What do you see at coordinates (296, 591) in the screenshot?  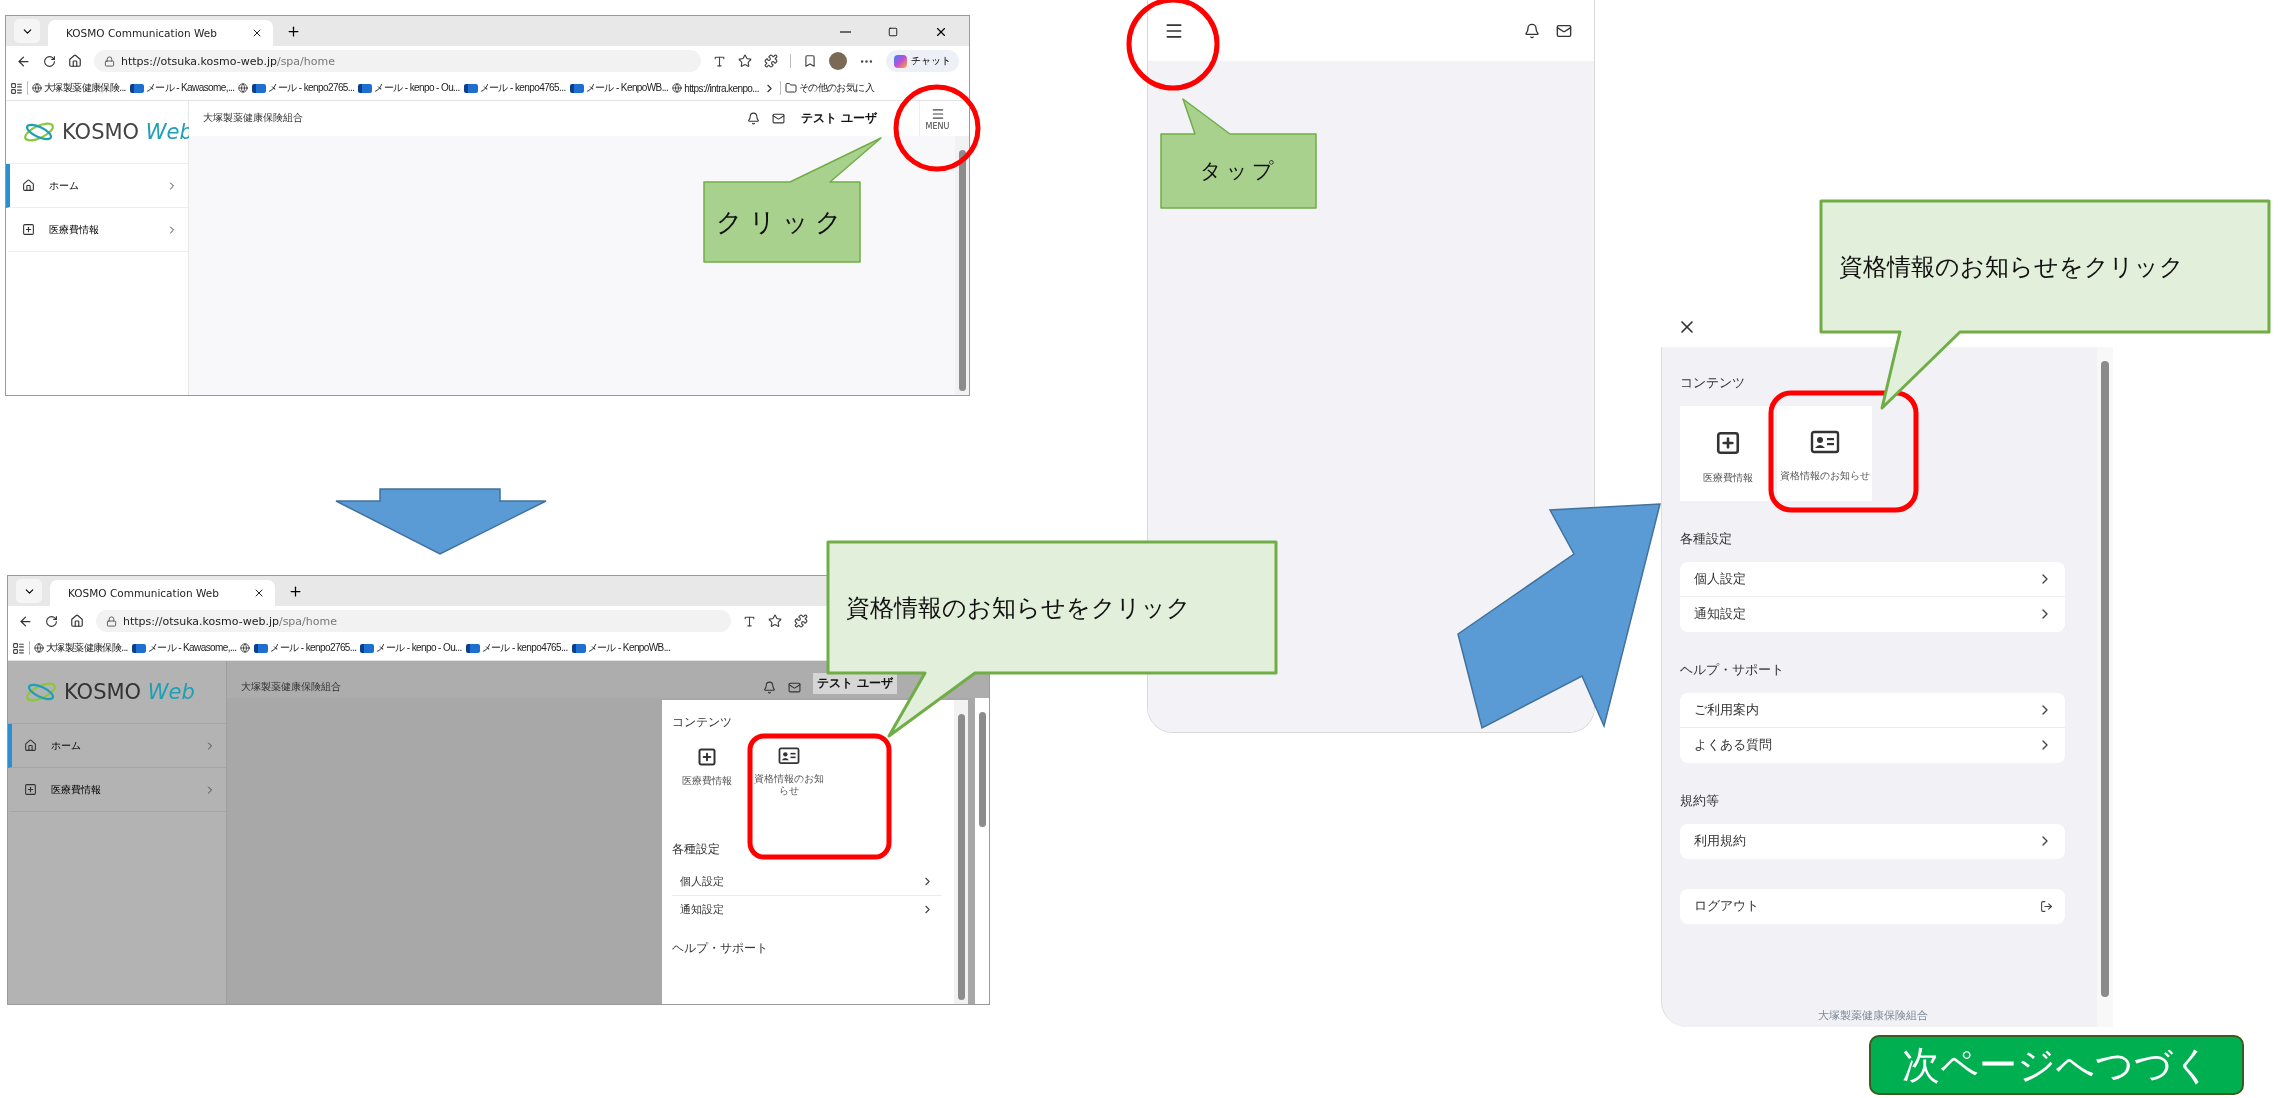 I see `plus-icon` at bounding box center [296, 591].